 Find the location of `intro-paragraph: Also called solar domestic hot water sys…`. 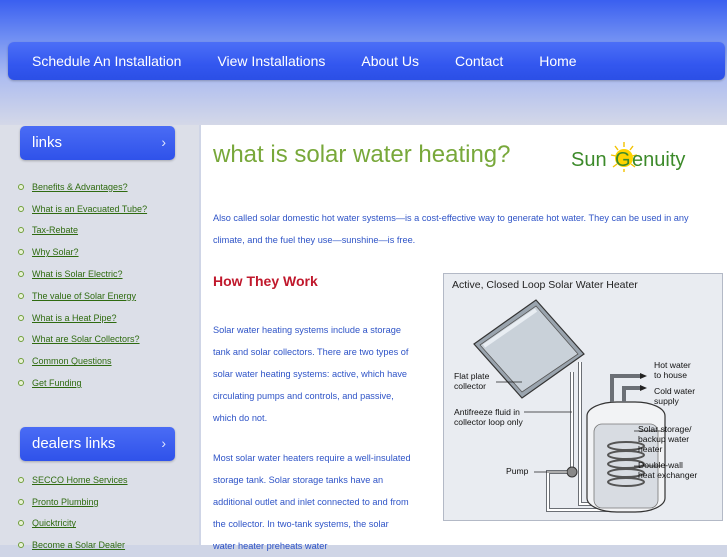

intro-paragraph: Also called solar domestic hot water sys… is located at coordinates (451, 229).